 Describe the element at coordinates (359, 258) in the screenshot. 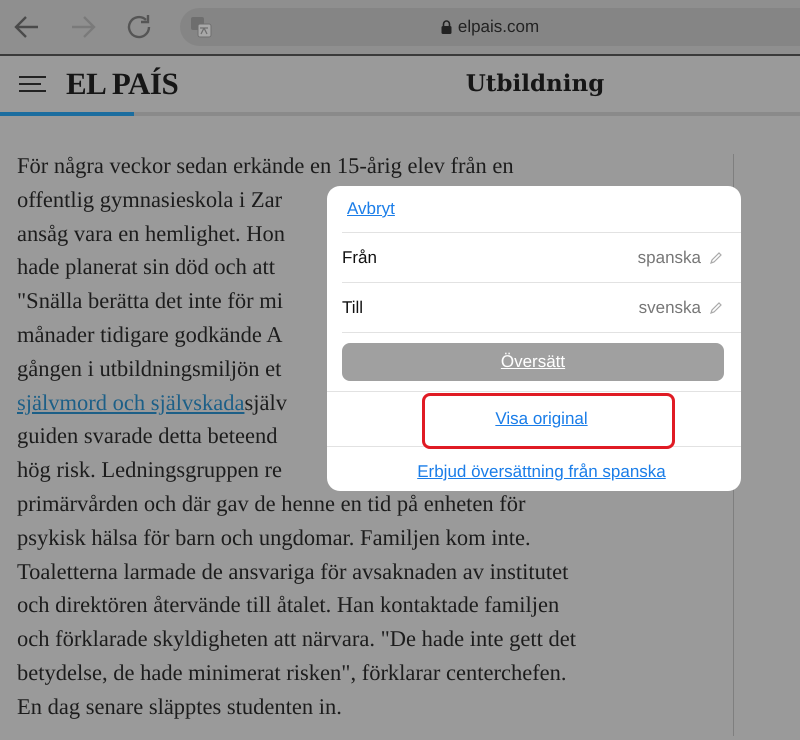

I see `language-label: Från` at that location.